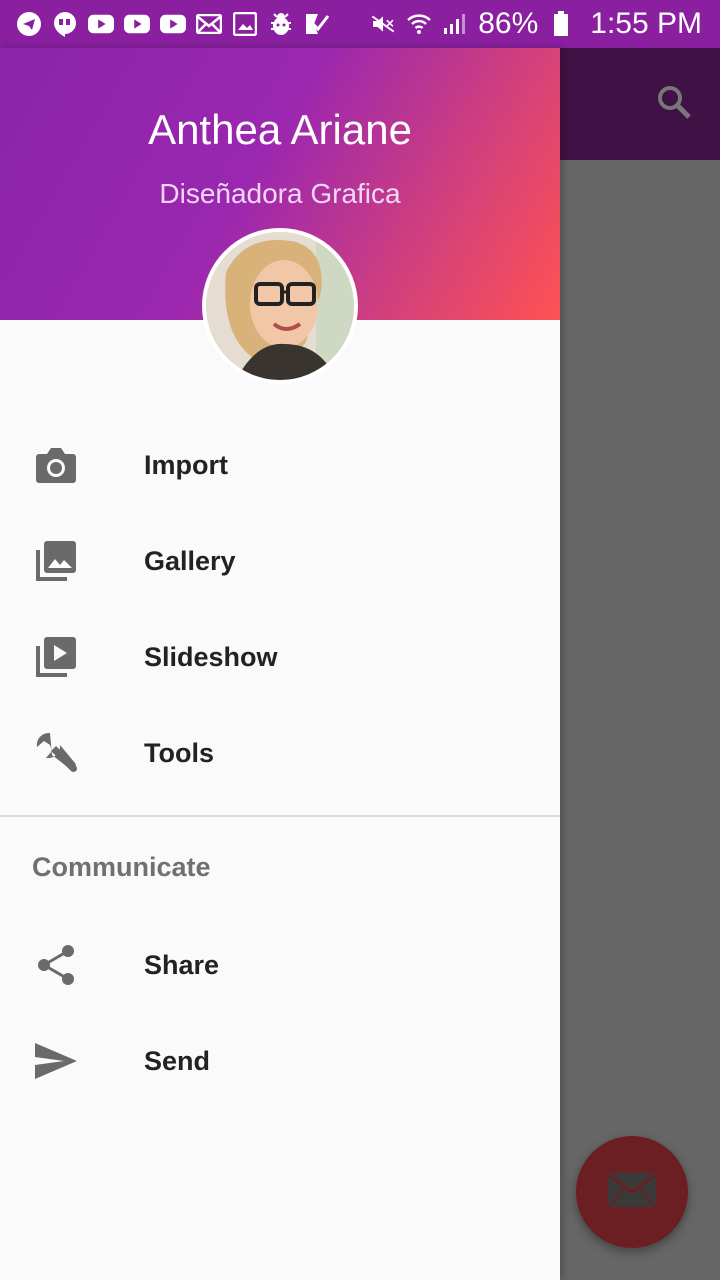 The height and width of the screenshot is (1280, 720). What do you see at coordinates (56, 965) in the screenshot?
I see `share-icon` at bounding box center [56, 965].